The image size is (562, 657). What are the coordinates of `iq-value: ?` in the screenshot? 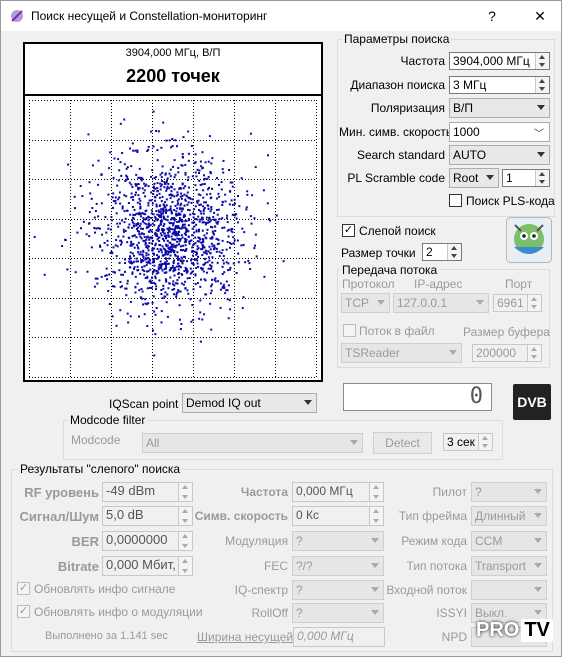 It's located at (299, 590).